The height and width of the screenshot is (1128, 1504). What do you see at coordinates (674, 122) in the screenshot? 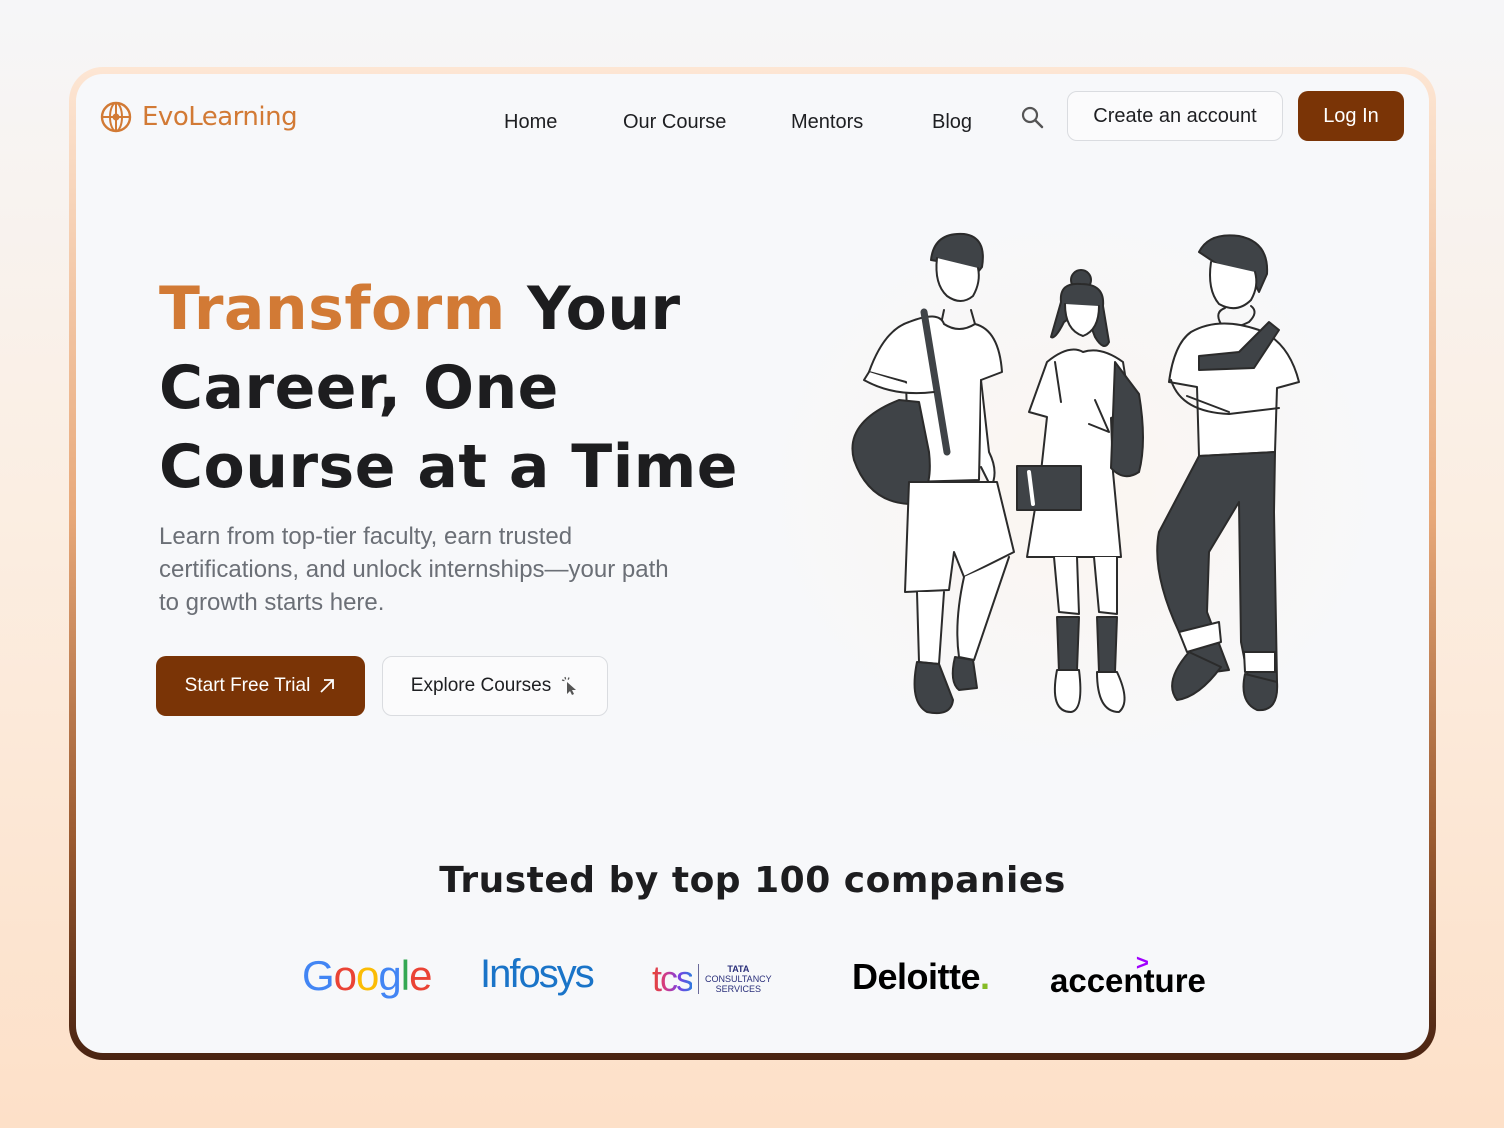
I see `nav-our-course: Our Course` at bounding box center [674, 122].